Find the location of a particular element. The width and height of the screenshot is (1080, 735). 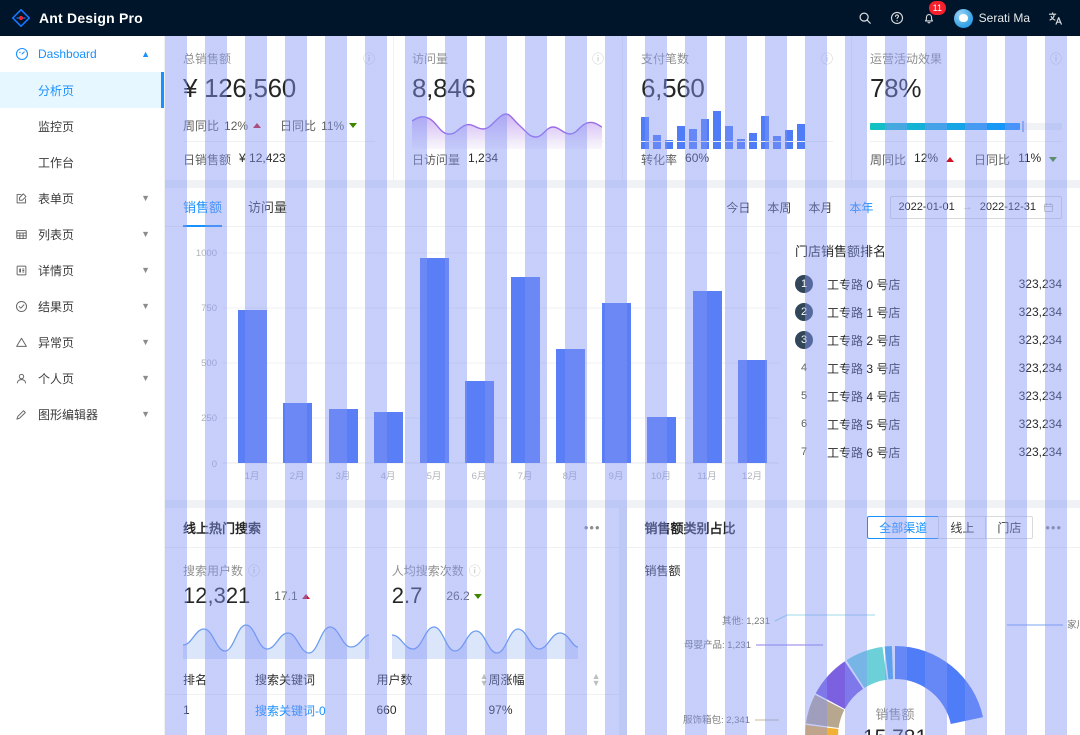

column-header-users: 用户数 ▲ ▼ is located at coordinates (433, 679).